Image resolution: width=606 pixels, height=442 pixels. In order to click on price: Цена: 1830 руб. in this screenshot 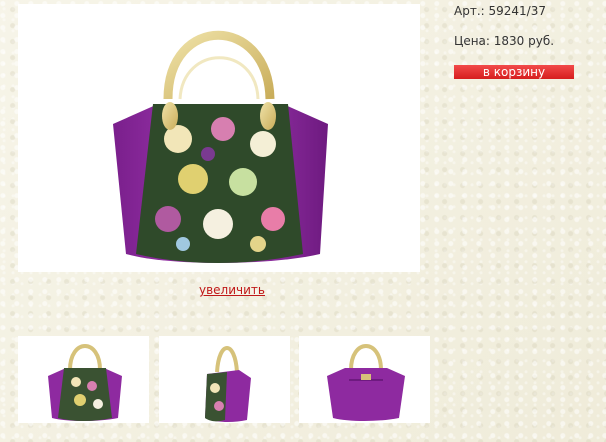, I will do `click(504, 41)`.